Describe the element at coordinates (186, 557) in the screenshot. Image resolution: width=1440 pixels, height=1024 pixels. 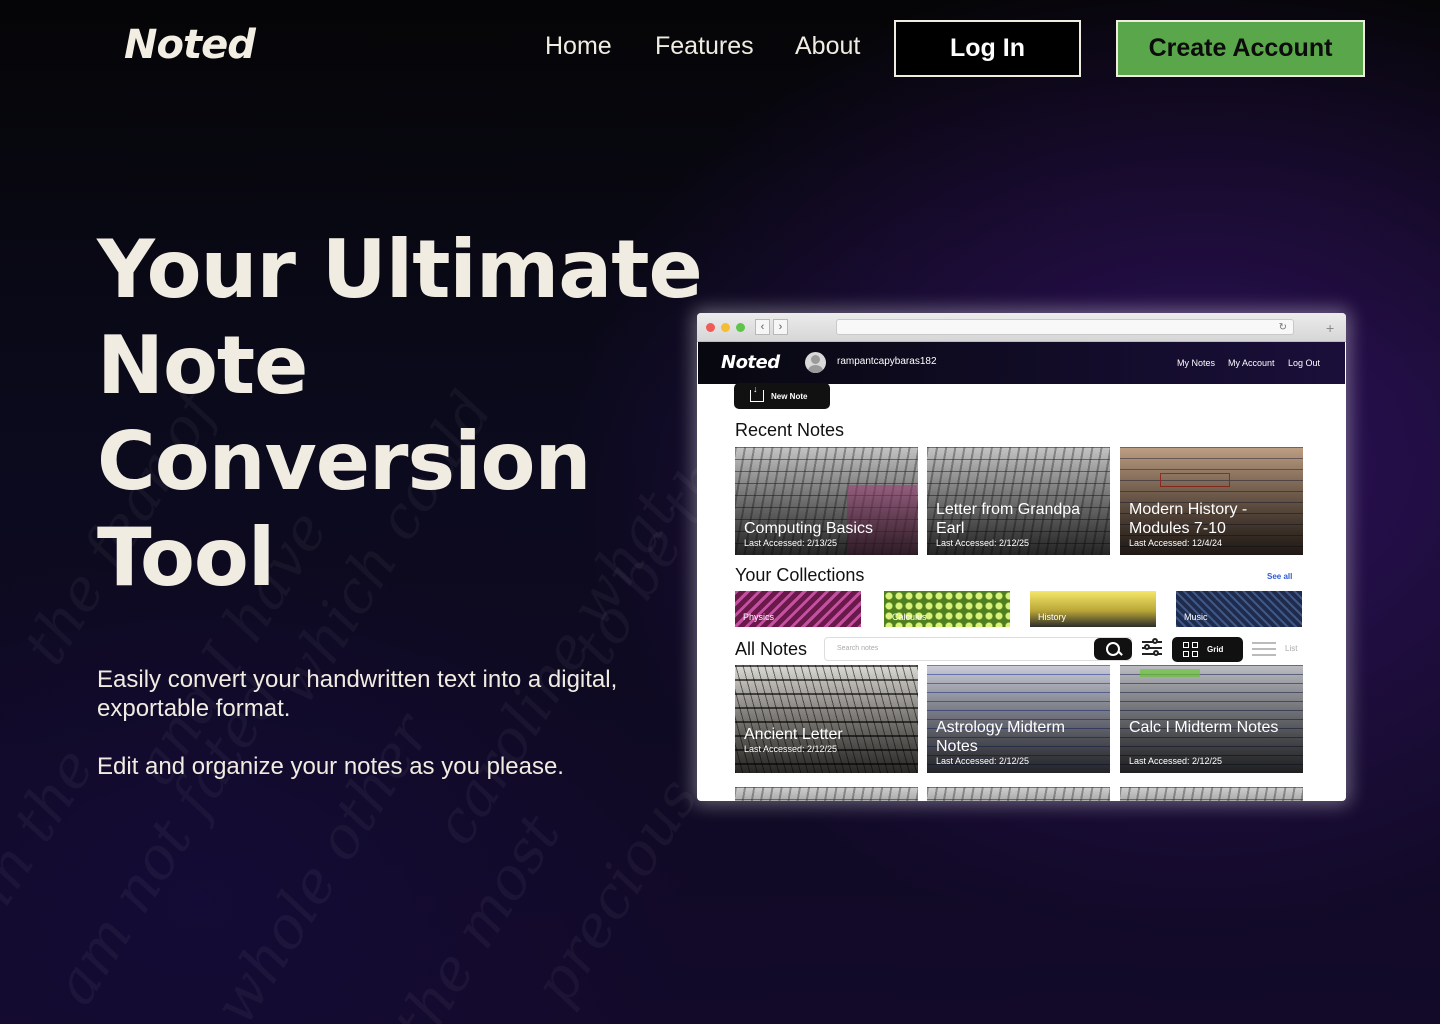
I see `hero-title-line: Tool` at that location.